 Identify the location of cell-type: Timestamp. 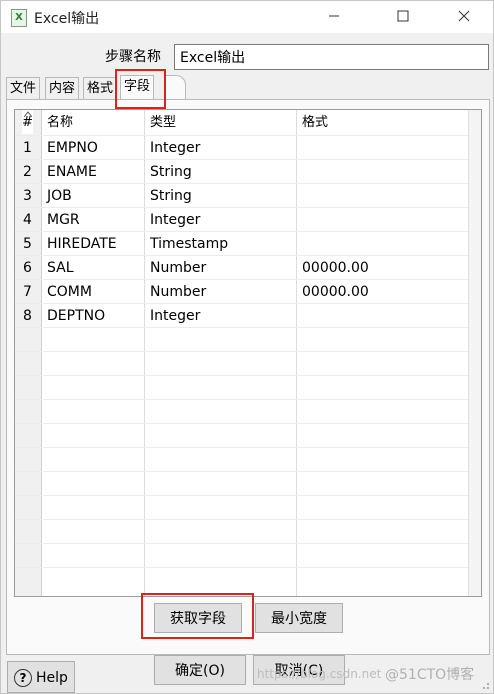
(189, 244).